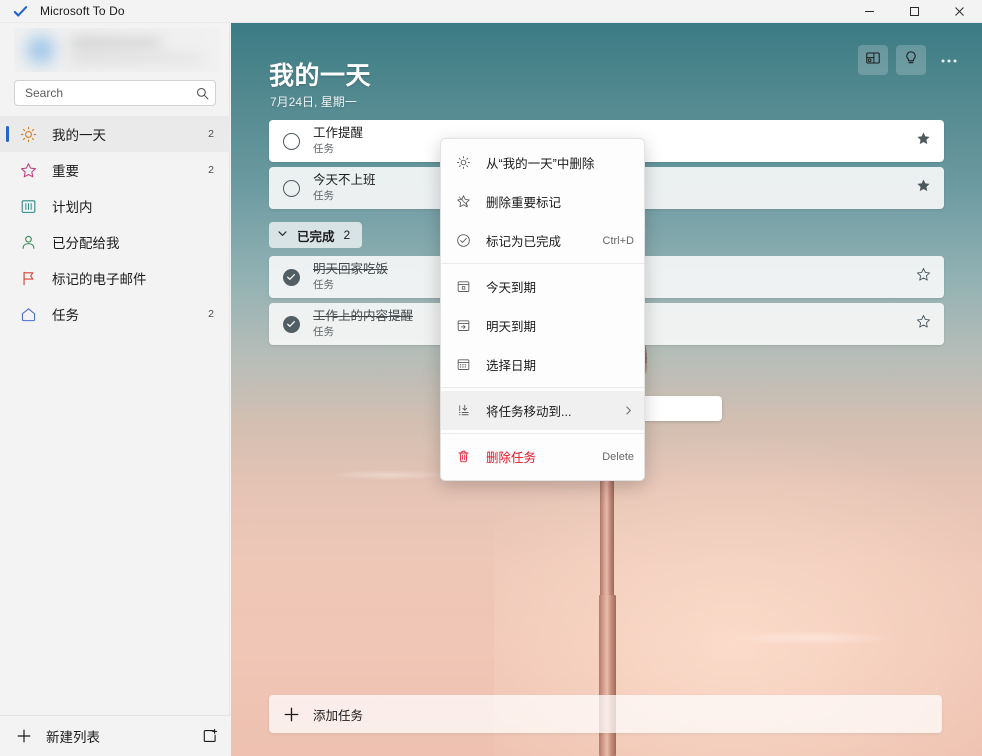 The image size is (982, 756). I want to click on theme-button, so click(873, 60).